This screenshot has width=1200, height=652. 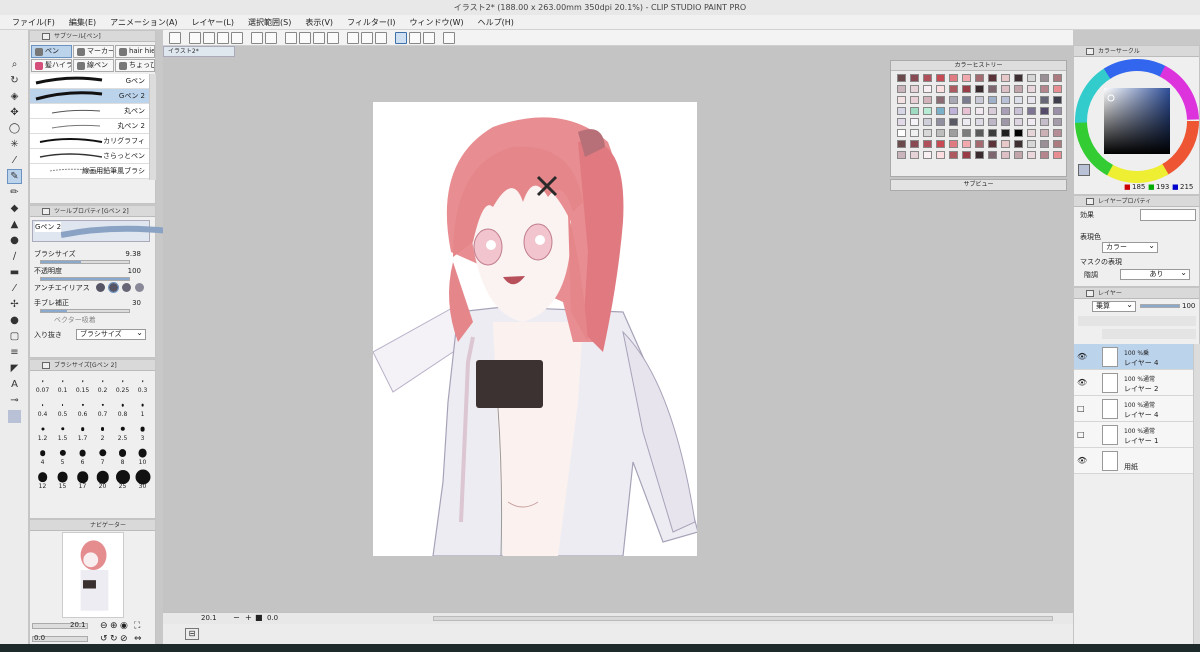 What do you see at coordinates (333, 38) in the screenshot?
I see `transform-icon` at bounding box center [333, 38].